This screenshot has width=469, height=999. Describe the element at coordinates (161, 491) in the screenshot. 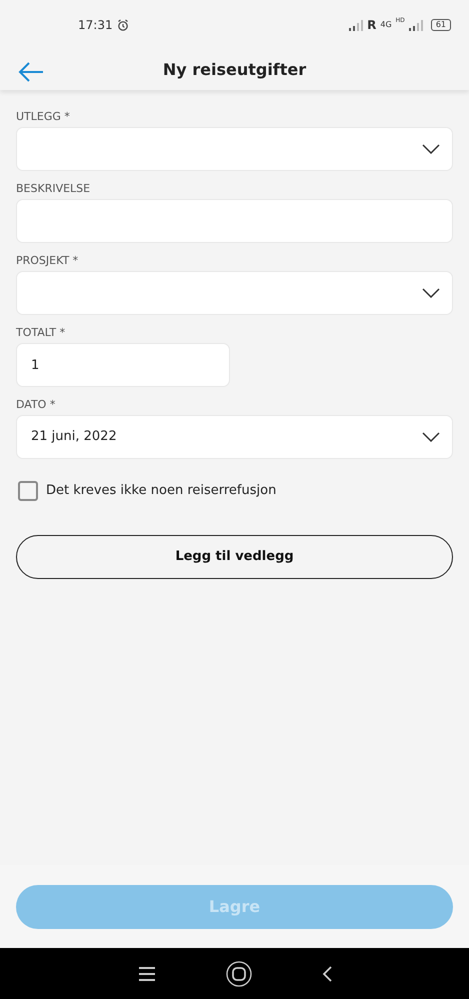

I see `checkbox-label: Det kreves ikke noen reiserrefusjon` at that location.